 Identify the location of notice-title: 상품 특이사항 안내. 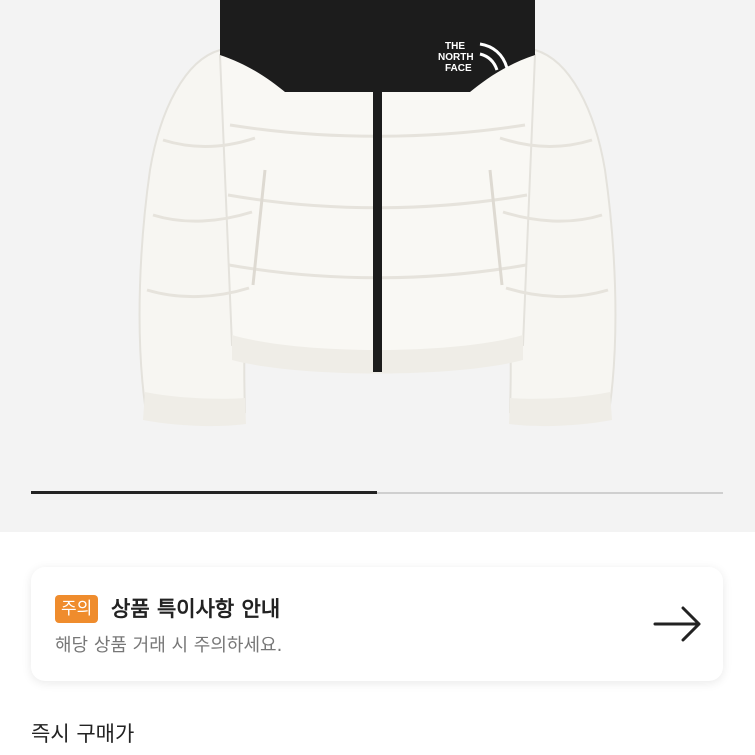
(196, 609).